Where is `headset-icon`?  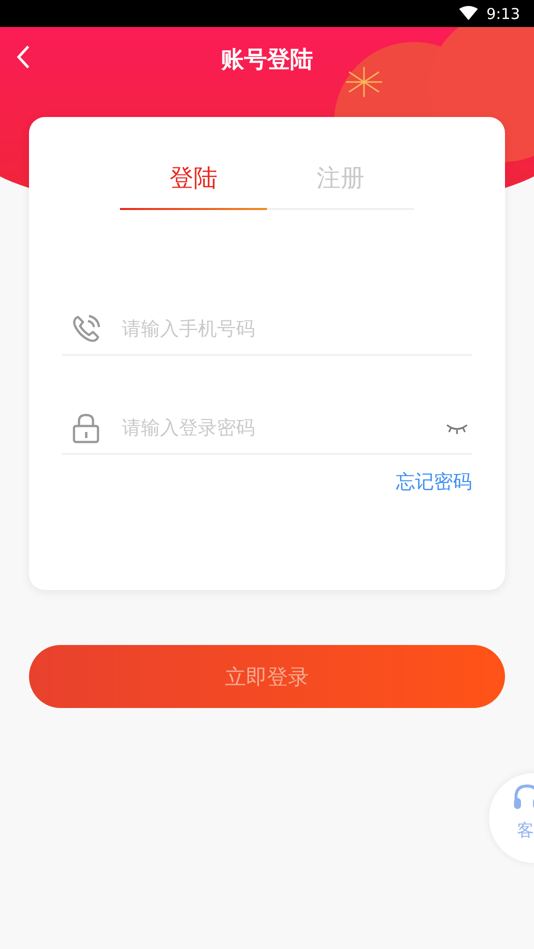 headset-icon is located at coordinates (523, 797).